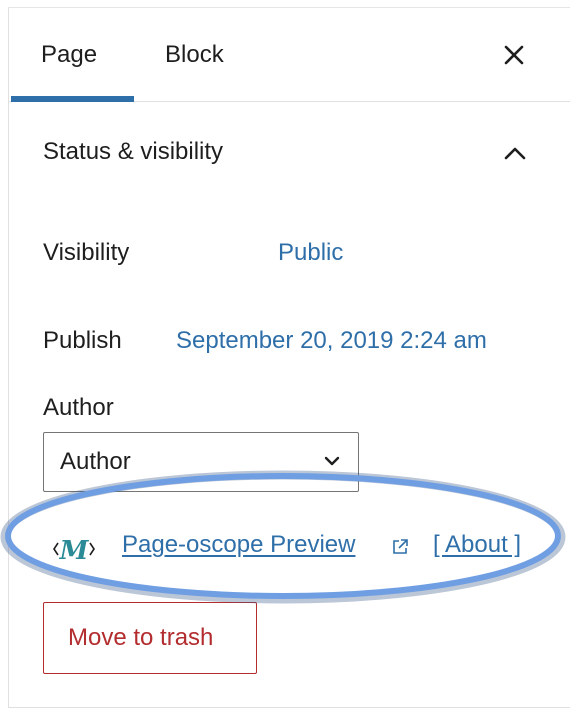 Image resolution: width=570 pixels, height=718 pixels. Describe the element at coordinates (133, 152) in the screenshot. I see `section-title: Status & visibility` at that location.